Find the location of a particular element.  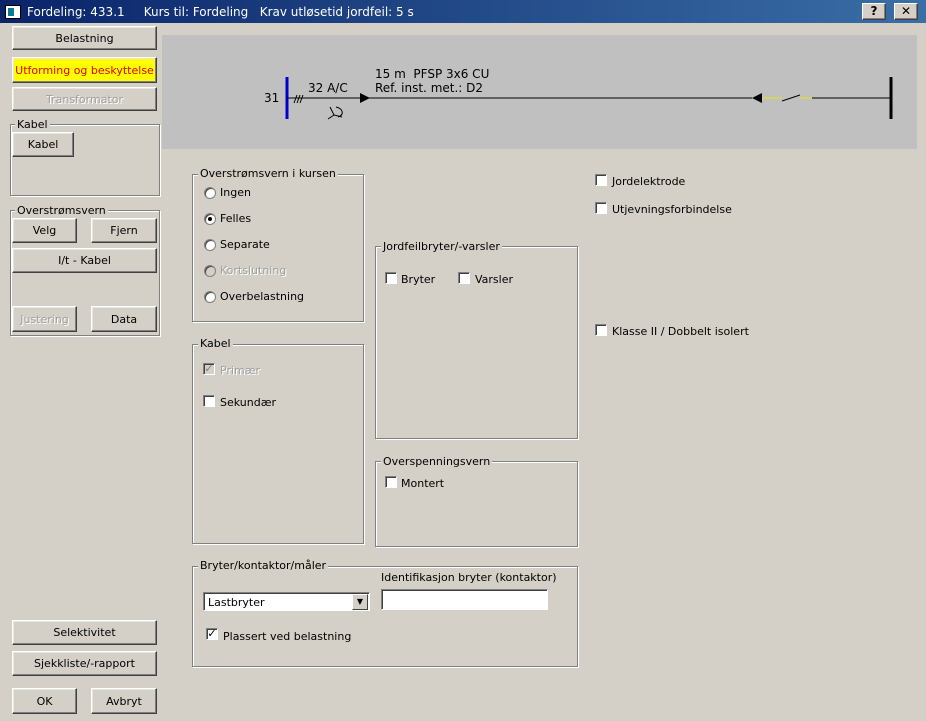

ident-label: Identifikasjon bryter (kontaktor) is located at coordinates (469, 577).